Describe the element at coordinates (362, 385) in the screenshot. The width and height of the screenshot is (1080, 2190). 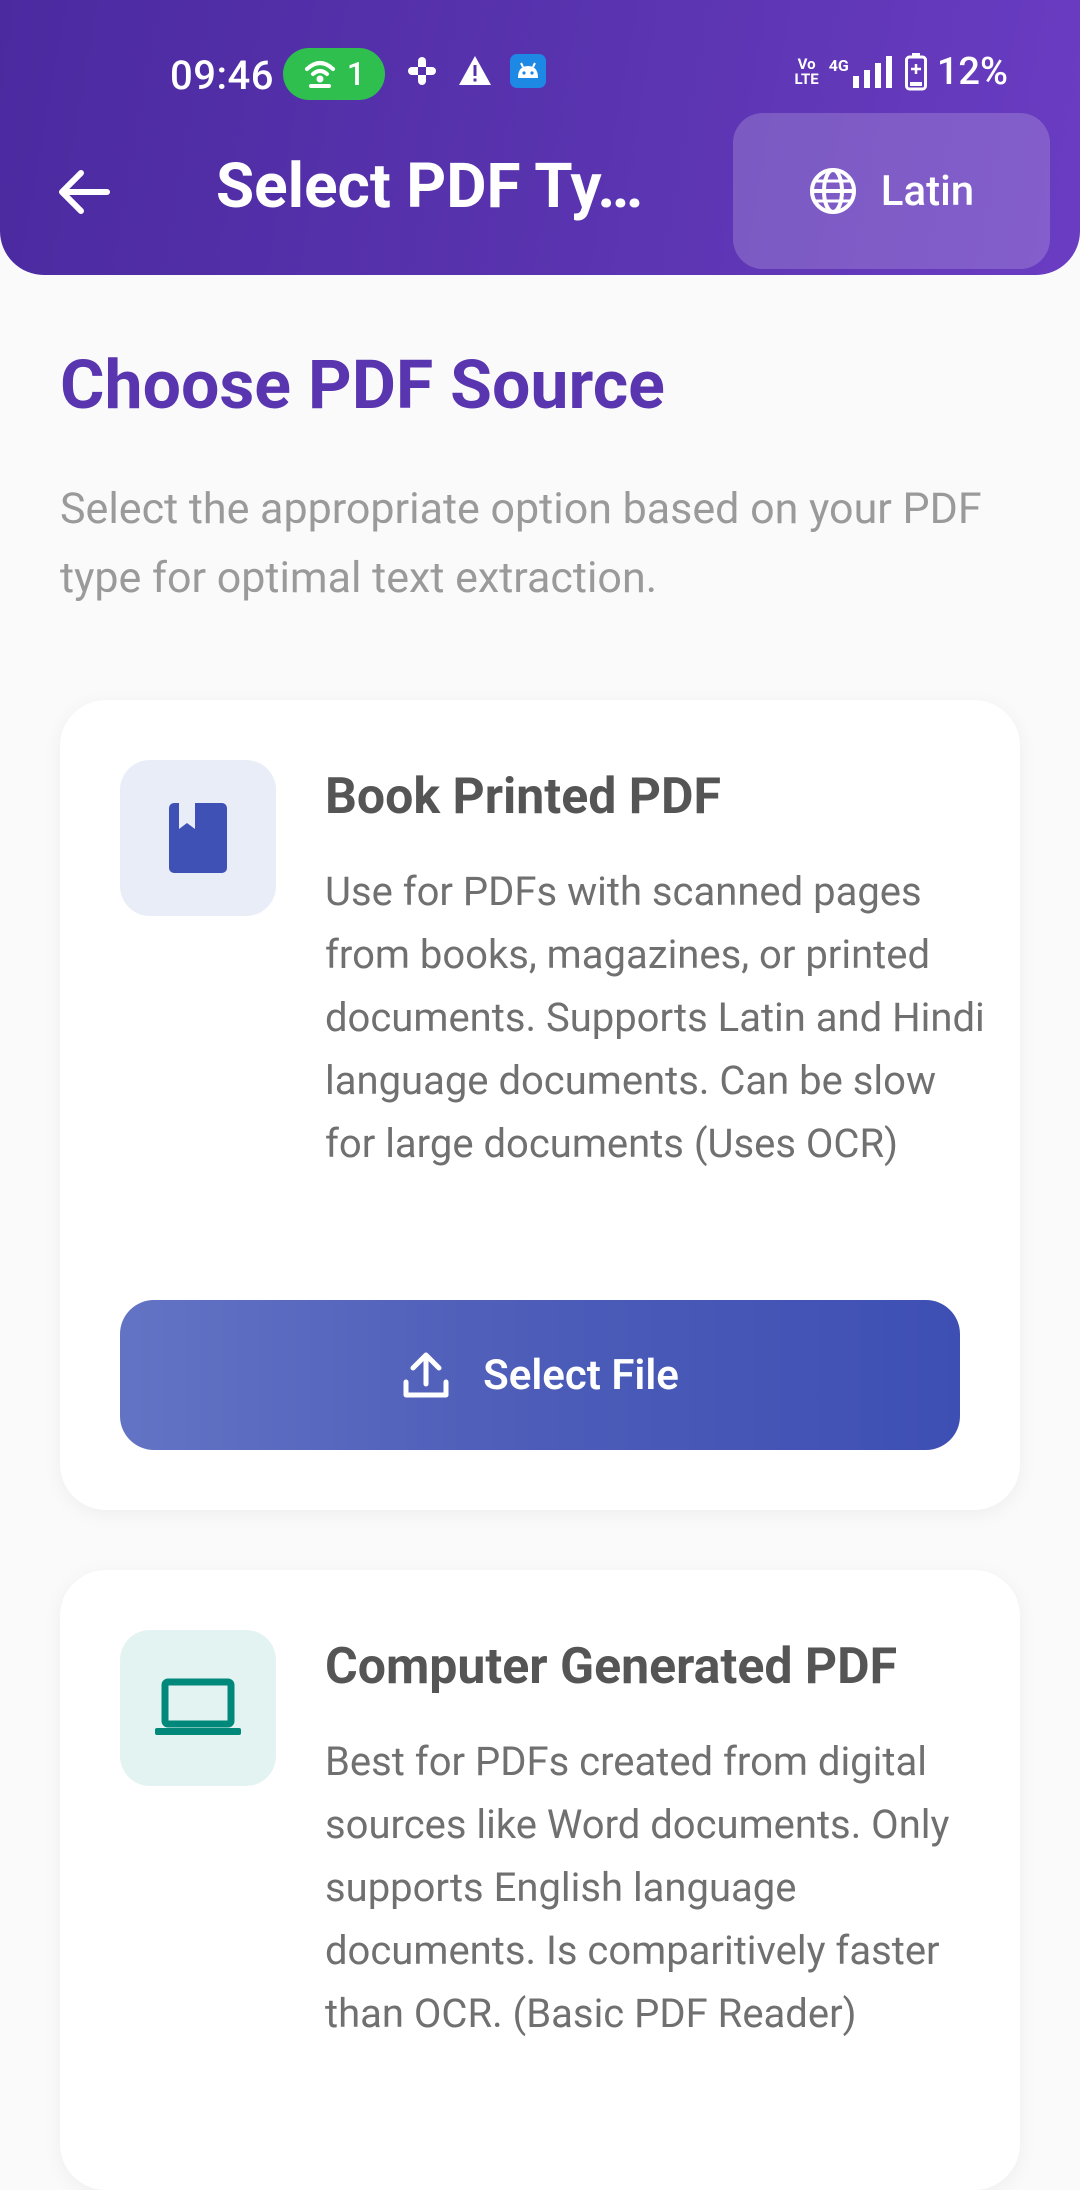
I see `section-heading: Choose PDF Source` at that location.